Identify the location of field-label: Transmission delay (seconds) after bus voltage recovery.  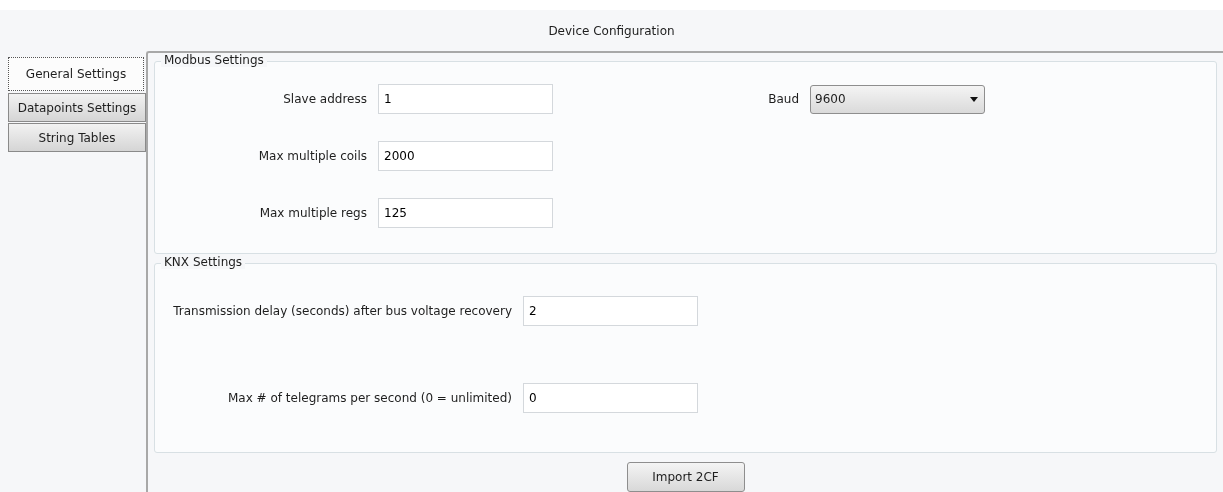
(342, 311).